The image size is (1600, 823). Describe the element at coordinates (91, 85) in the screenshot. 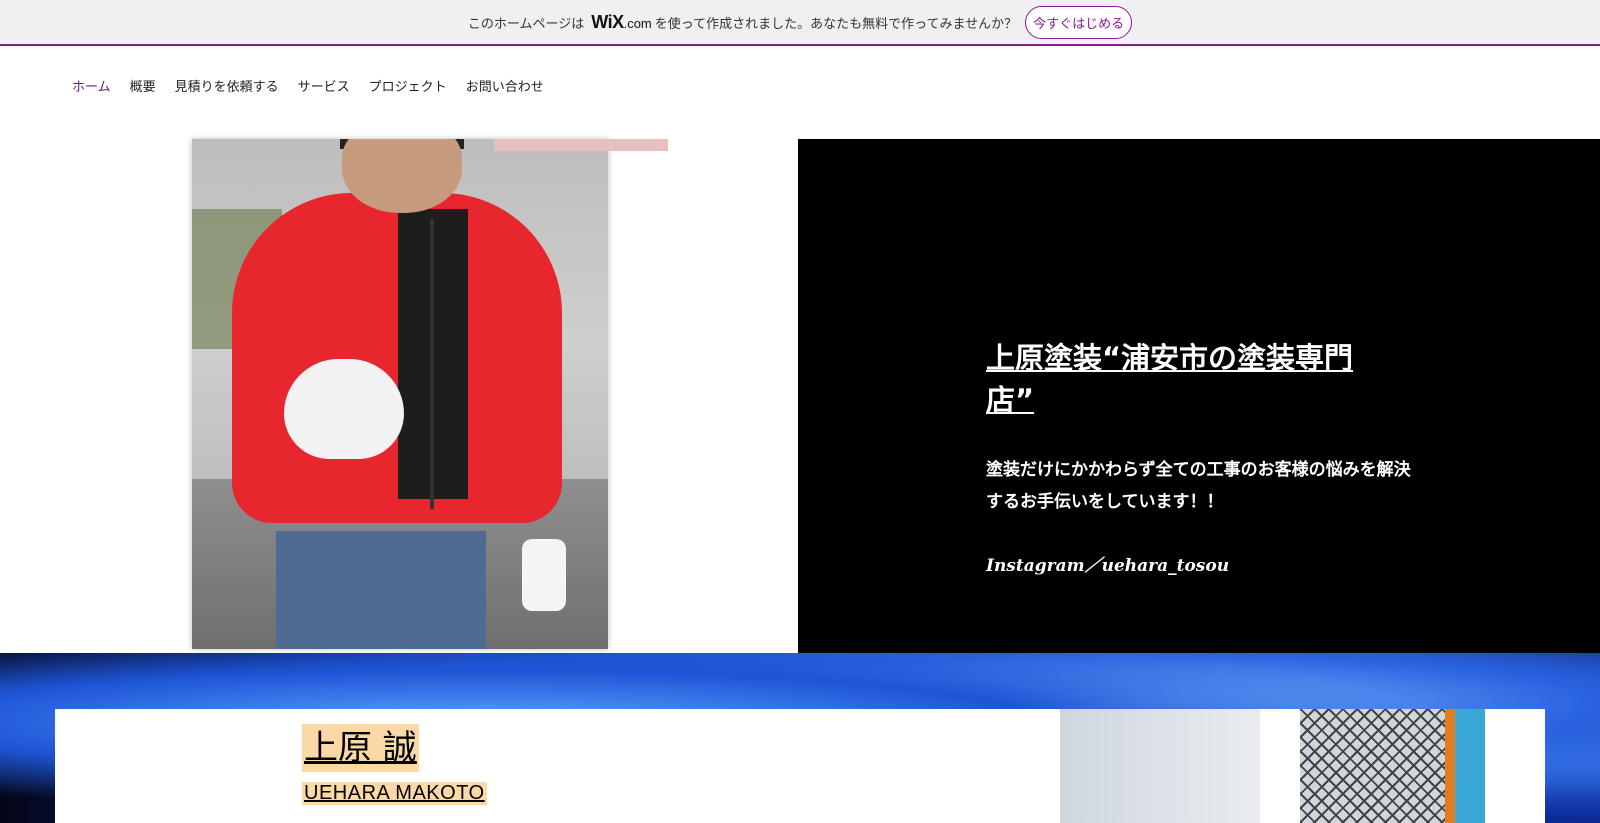

I see `nav-item-home: ホーム` at that location.